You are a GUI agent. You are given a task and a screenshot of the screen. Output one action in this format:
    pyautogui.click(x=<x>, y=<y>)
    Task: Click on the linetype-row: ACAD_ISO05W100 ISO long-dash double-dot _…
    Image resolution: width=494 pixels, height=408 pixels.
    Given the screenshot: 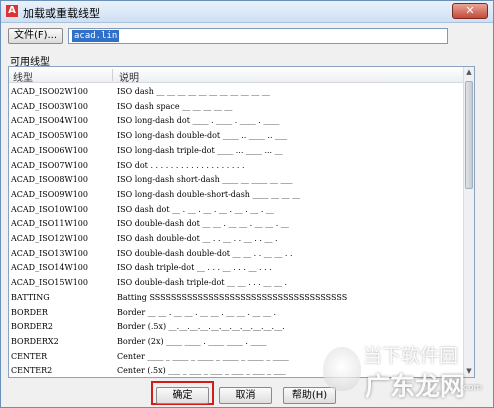 What is the action you would take?
    pyautogui.click(x=236, y=135)
    